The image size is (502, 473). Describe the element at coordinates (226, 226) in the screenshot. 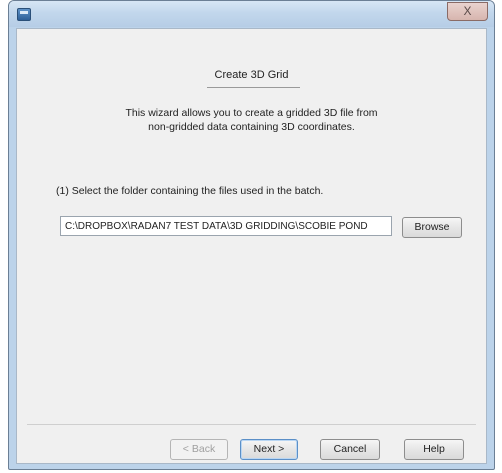

I see `folder-path-input` at that location.